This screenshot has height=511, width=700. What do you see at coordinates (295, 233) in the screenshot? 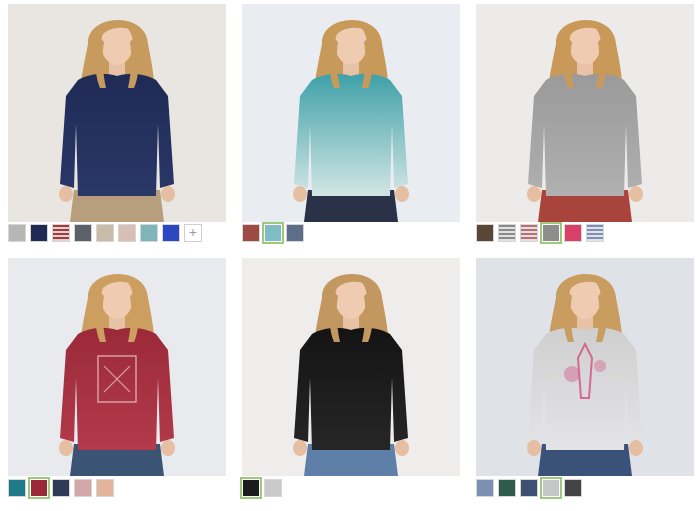
I see `color-swatch-slate-ombre` at bounding box center [295, 233].